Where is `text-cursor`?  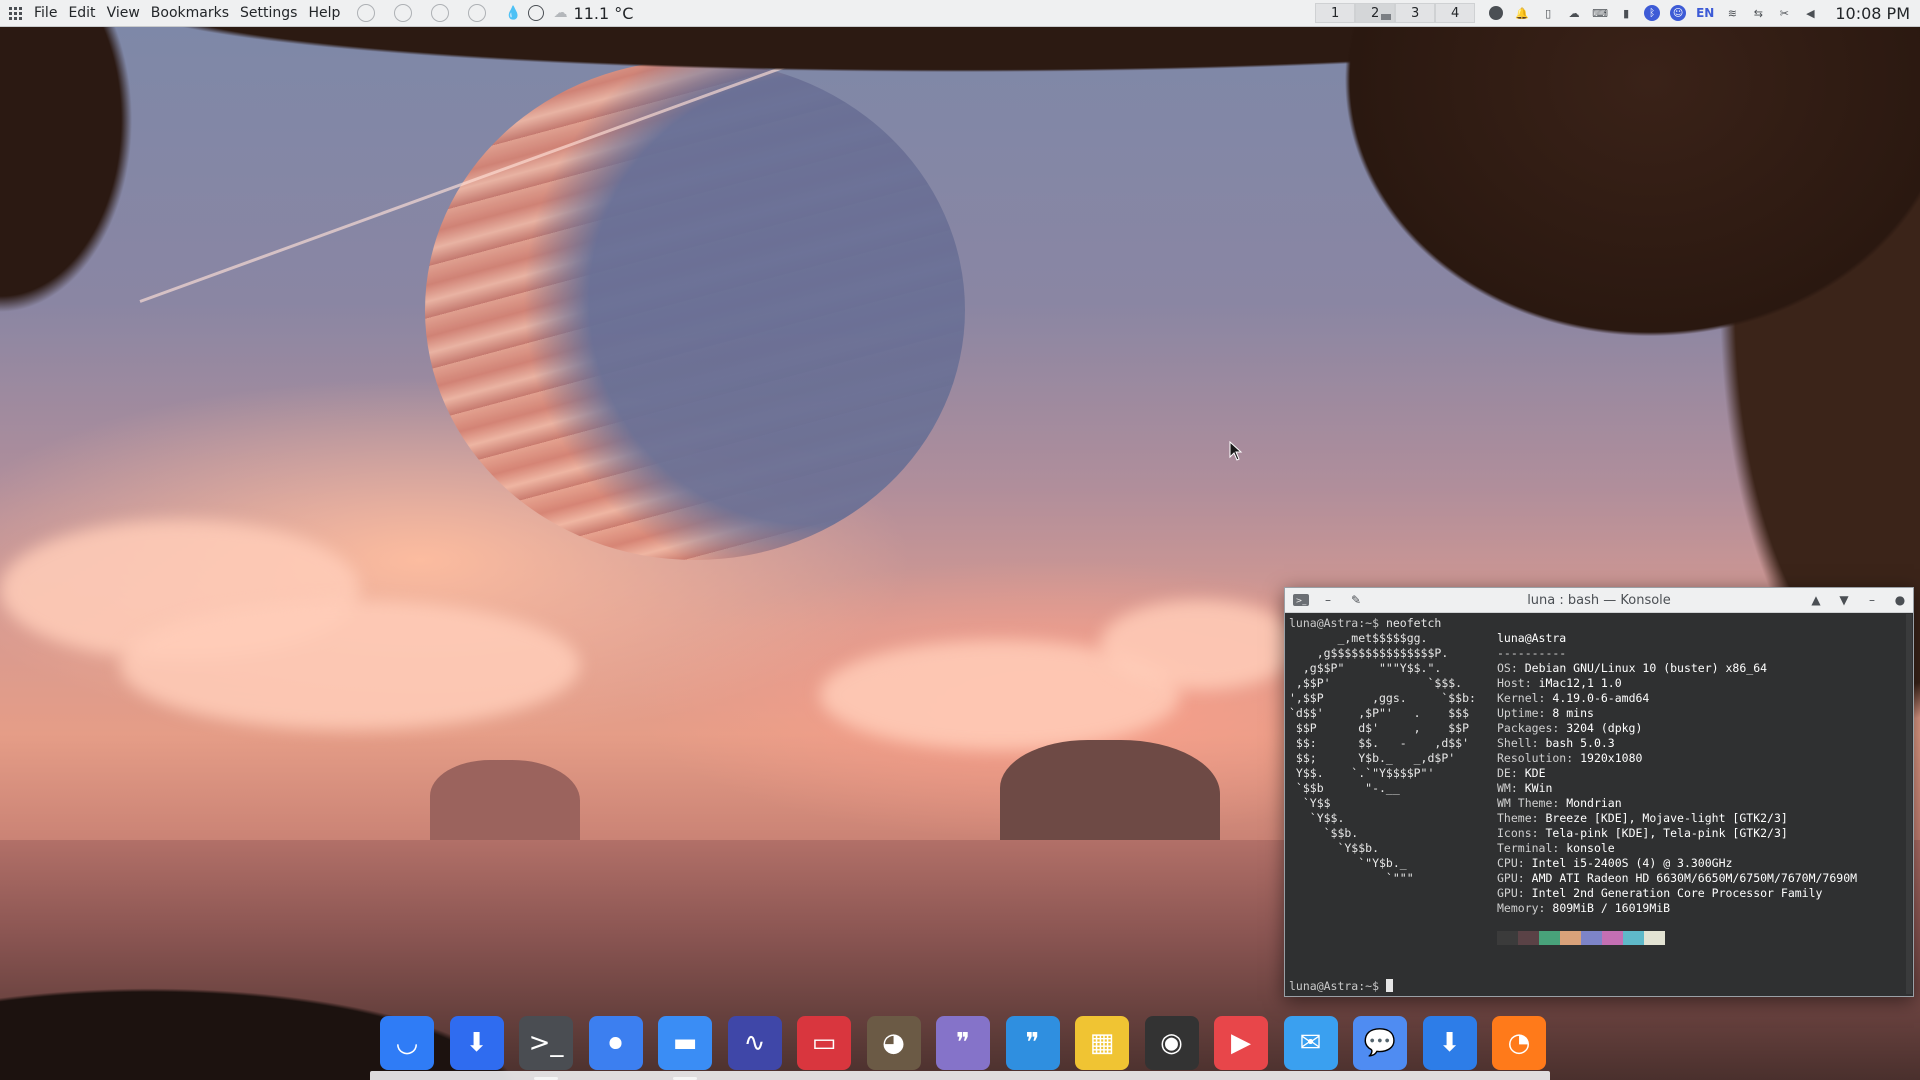 text-cursor is located at coordinates (1389, 985).